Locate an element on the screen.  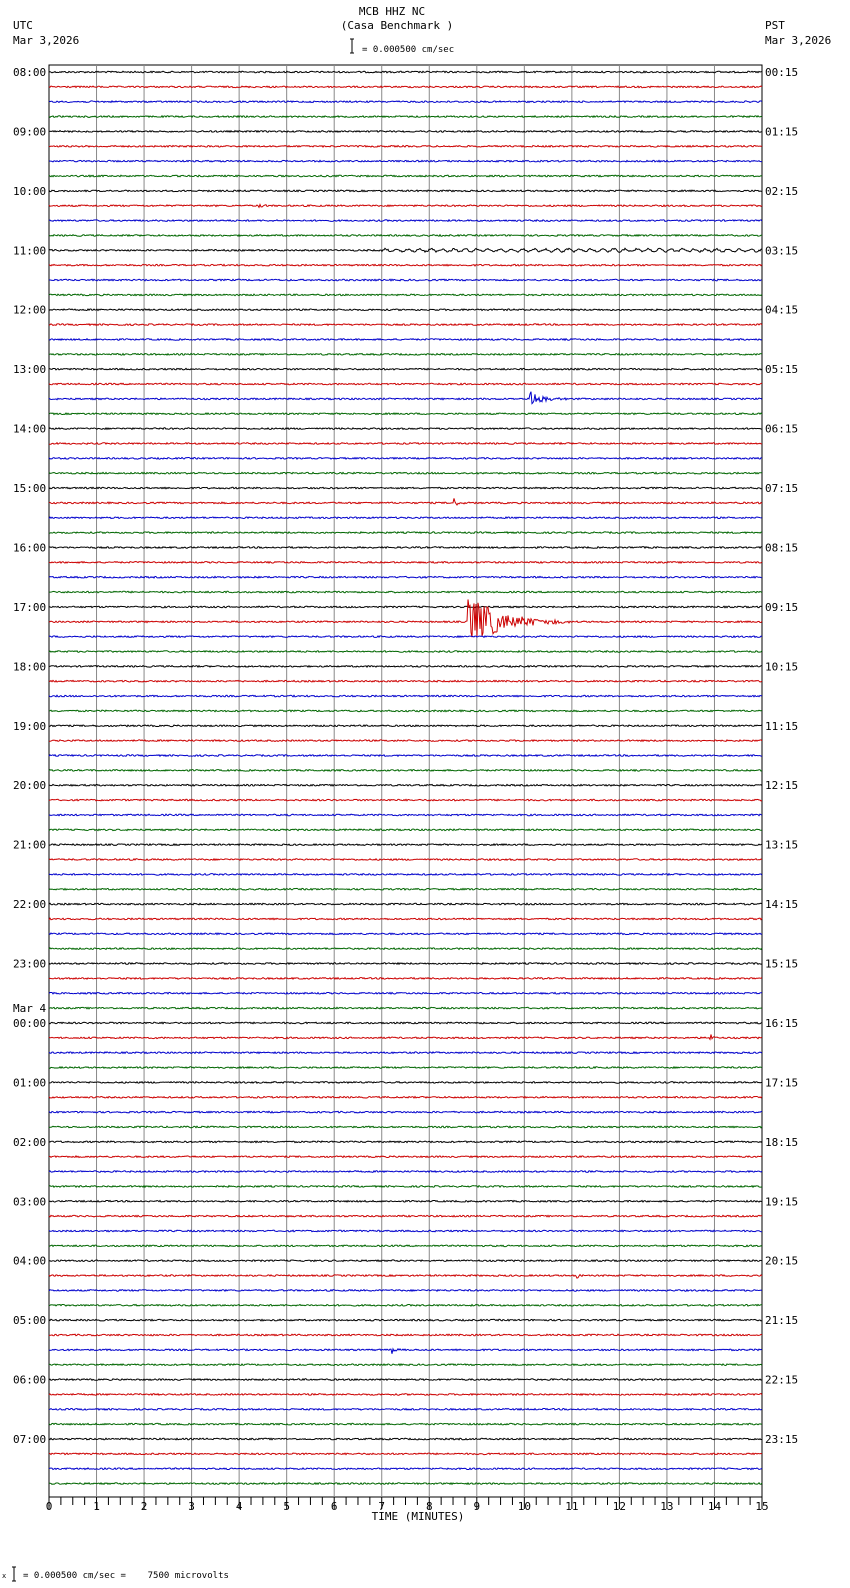
x-tick-label: 13 is located at coordinates (666, 1506).